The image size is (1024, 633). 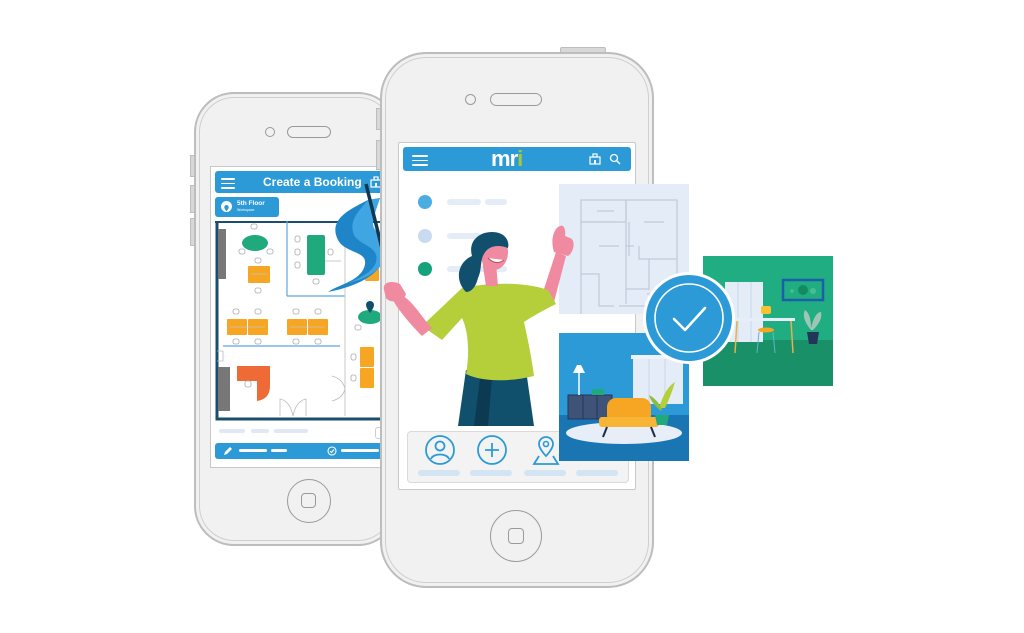 What do you see at coordinates (489, 332) in the screenshot?
I see `shirt` at bounding box center [489, 332].